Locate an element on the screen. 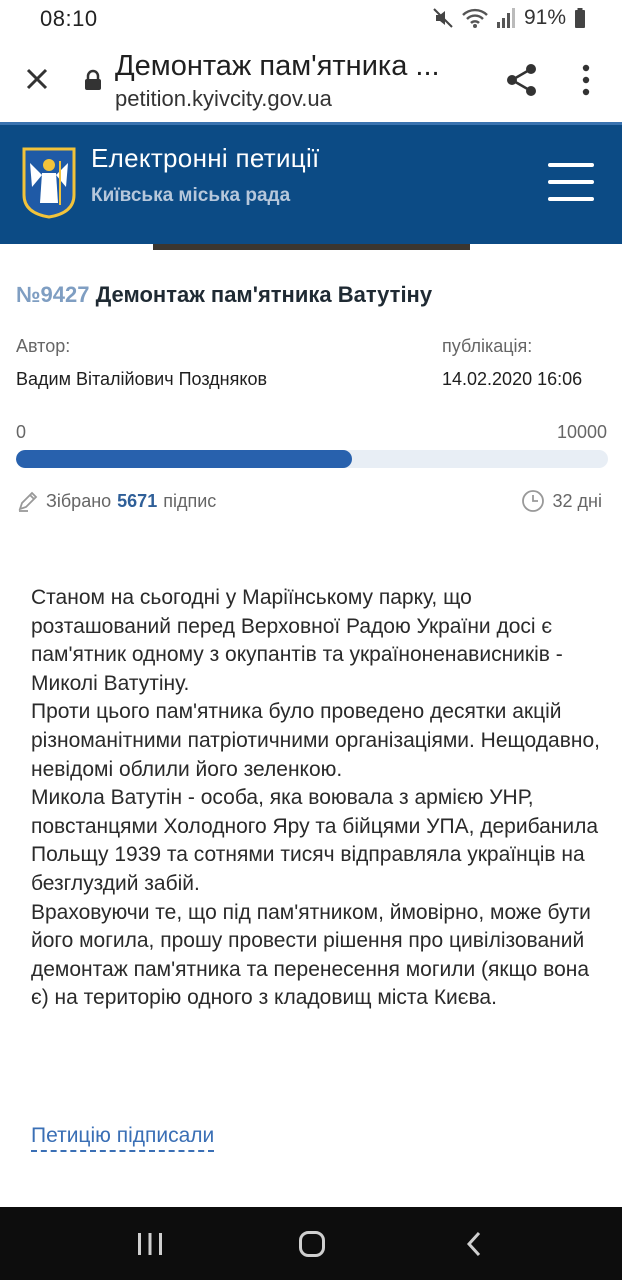  signature-progress-bar is located at coordinates (312, 459).